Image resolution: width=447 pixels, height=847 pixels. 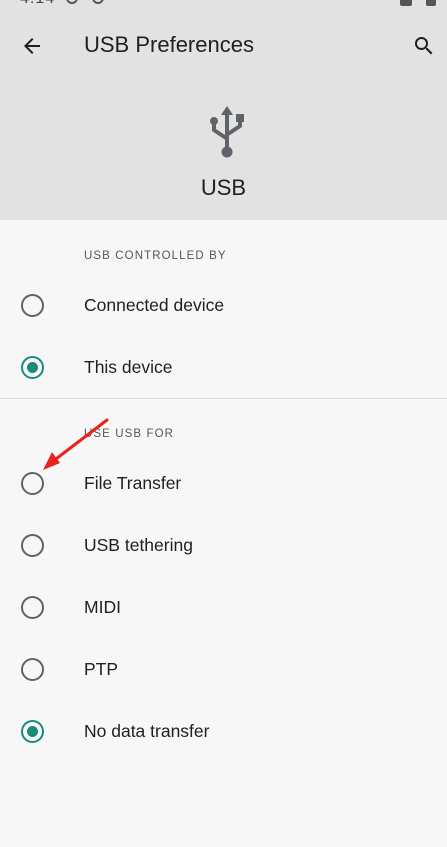 I want to click on section-divider, so click(x=223, y=398).